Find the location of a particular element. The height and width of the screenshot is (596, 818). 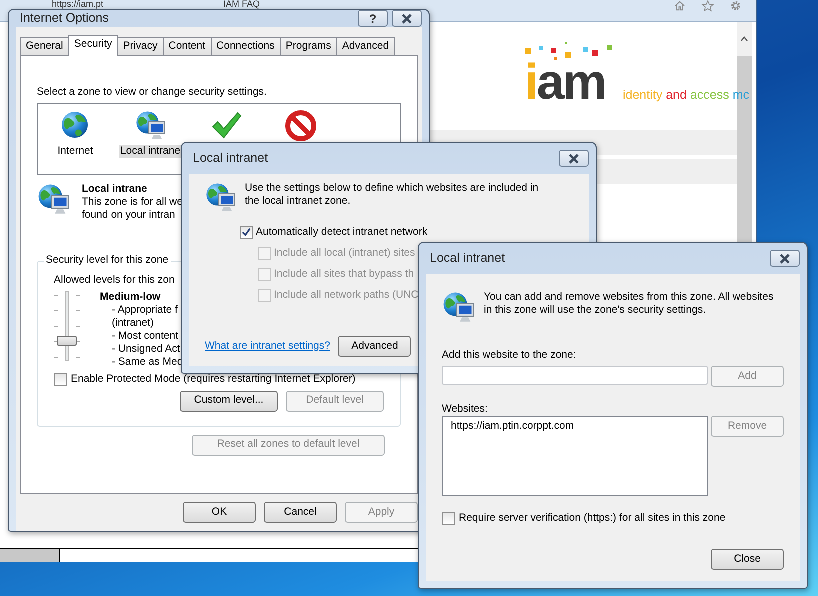

logo-wordmark: iam is located at coordinates (565, 82).